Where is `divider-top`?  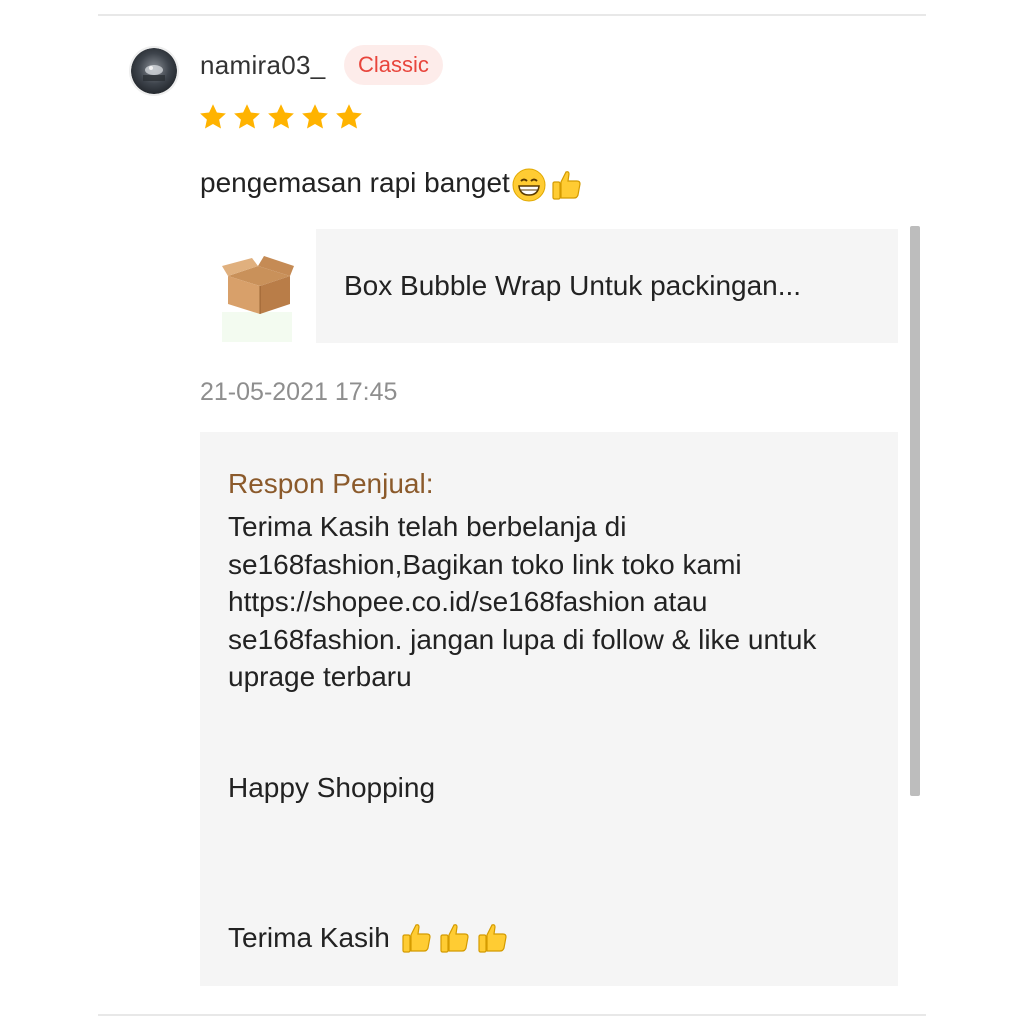
divider-top is located at coordinates (512, 15).